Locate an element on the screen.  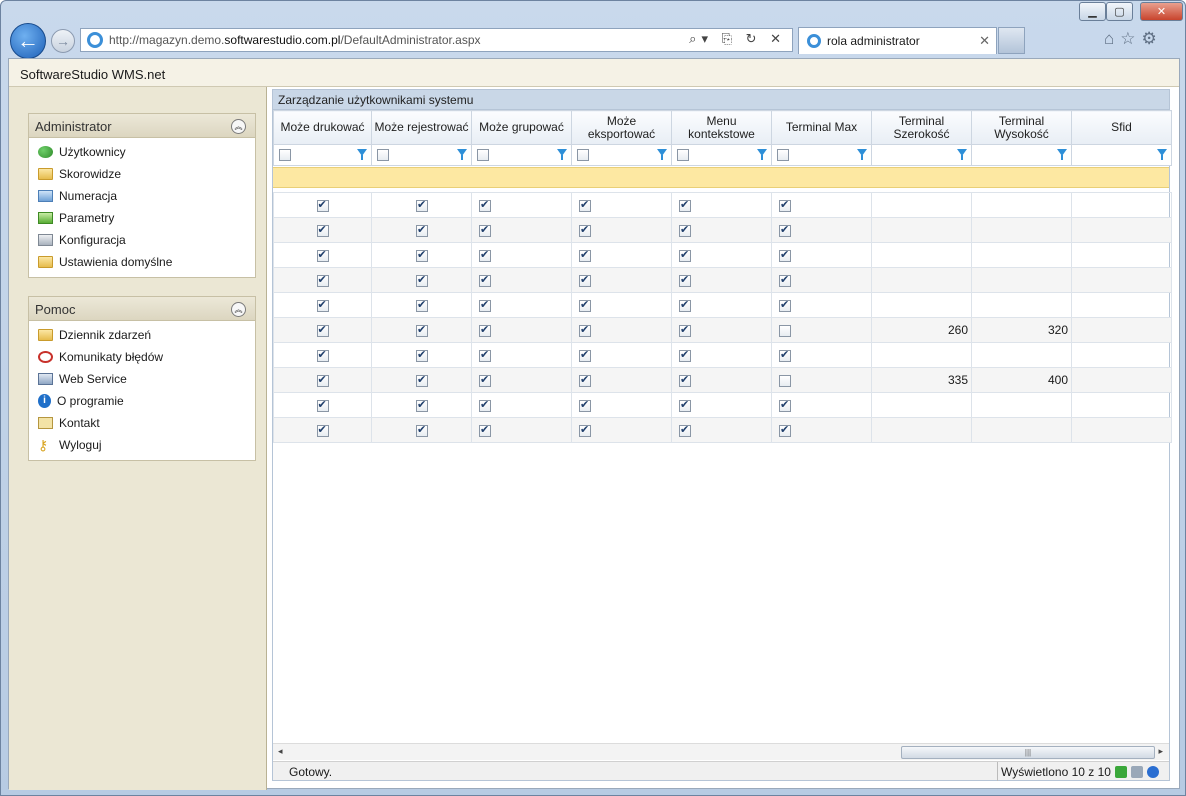
cell-wysokosc: 320 is located at coordinates (1021, 330).